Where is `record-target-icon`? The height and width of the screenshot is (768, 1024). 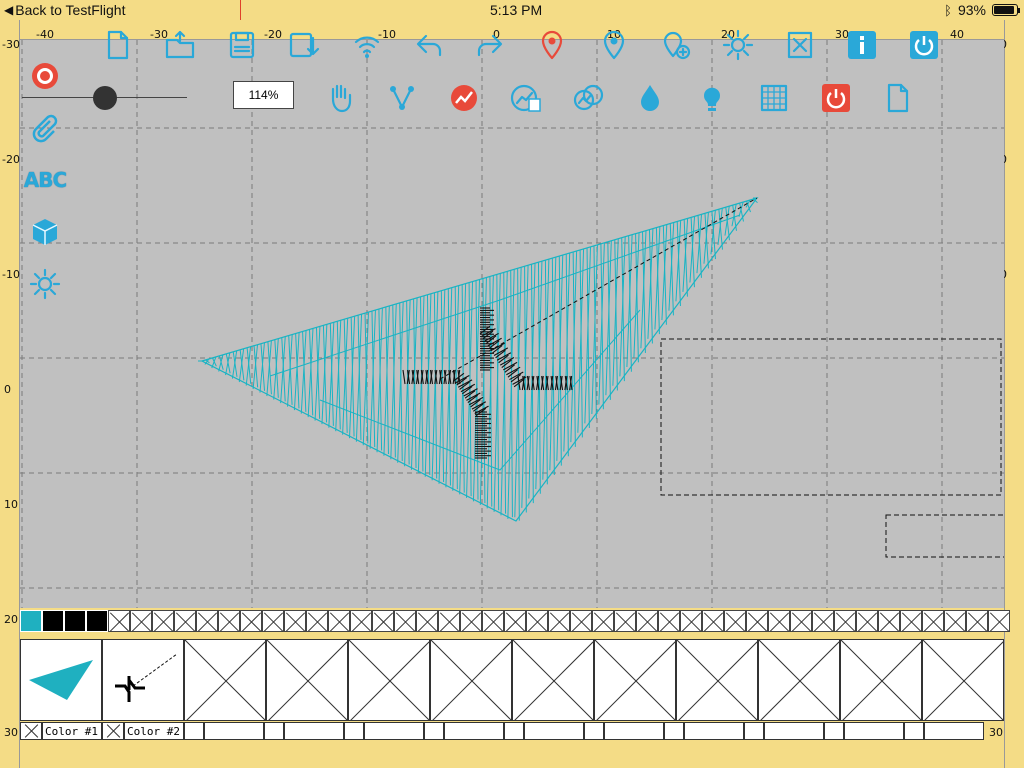 record-target-icon is located at coordinates (45, 76).